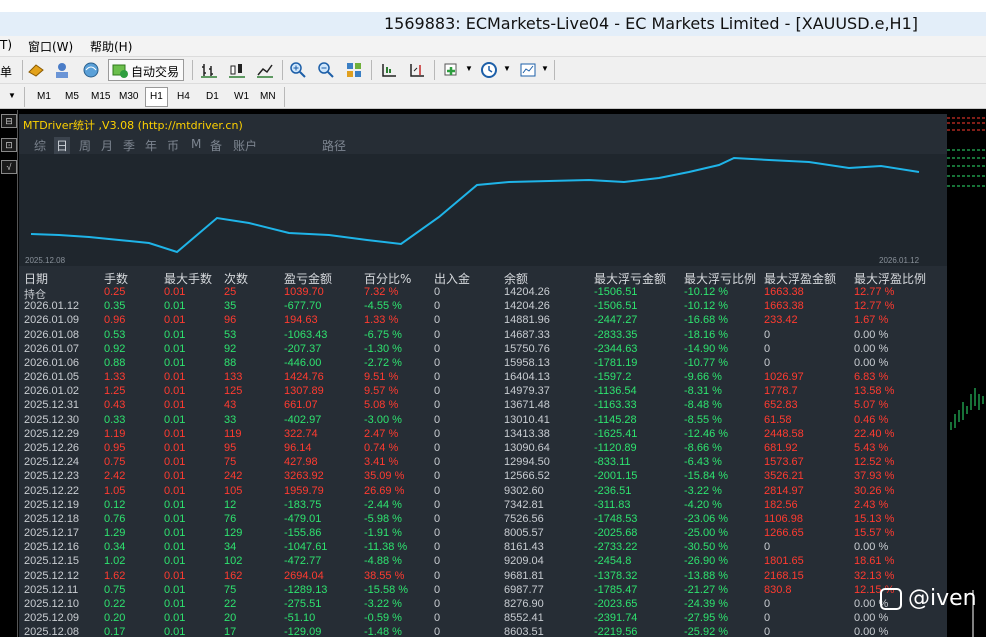 Image resolution: width=986 pixels, height=637 pixels. What do you see at coordinates (230, 518) in the screenshot?
I see `cell-count: 76` at bounding box center [230, 518].